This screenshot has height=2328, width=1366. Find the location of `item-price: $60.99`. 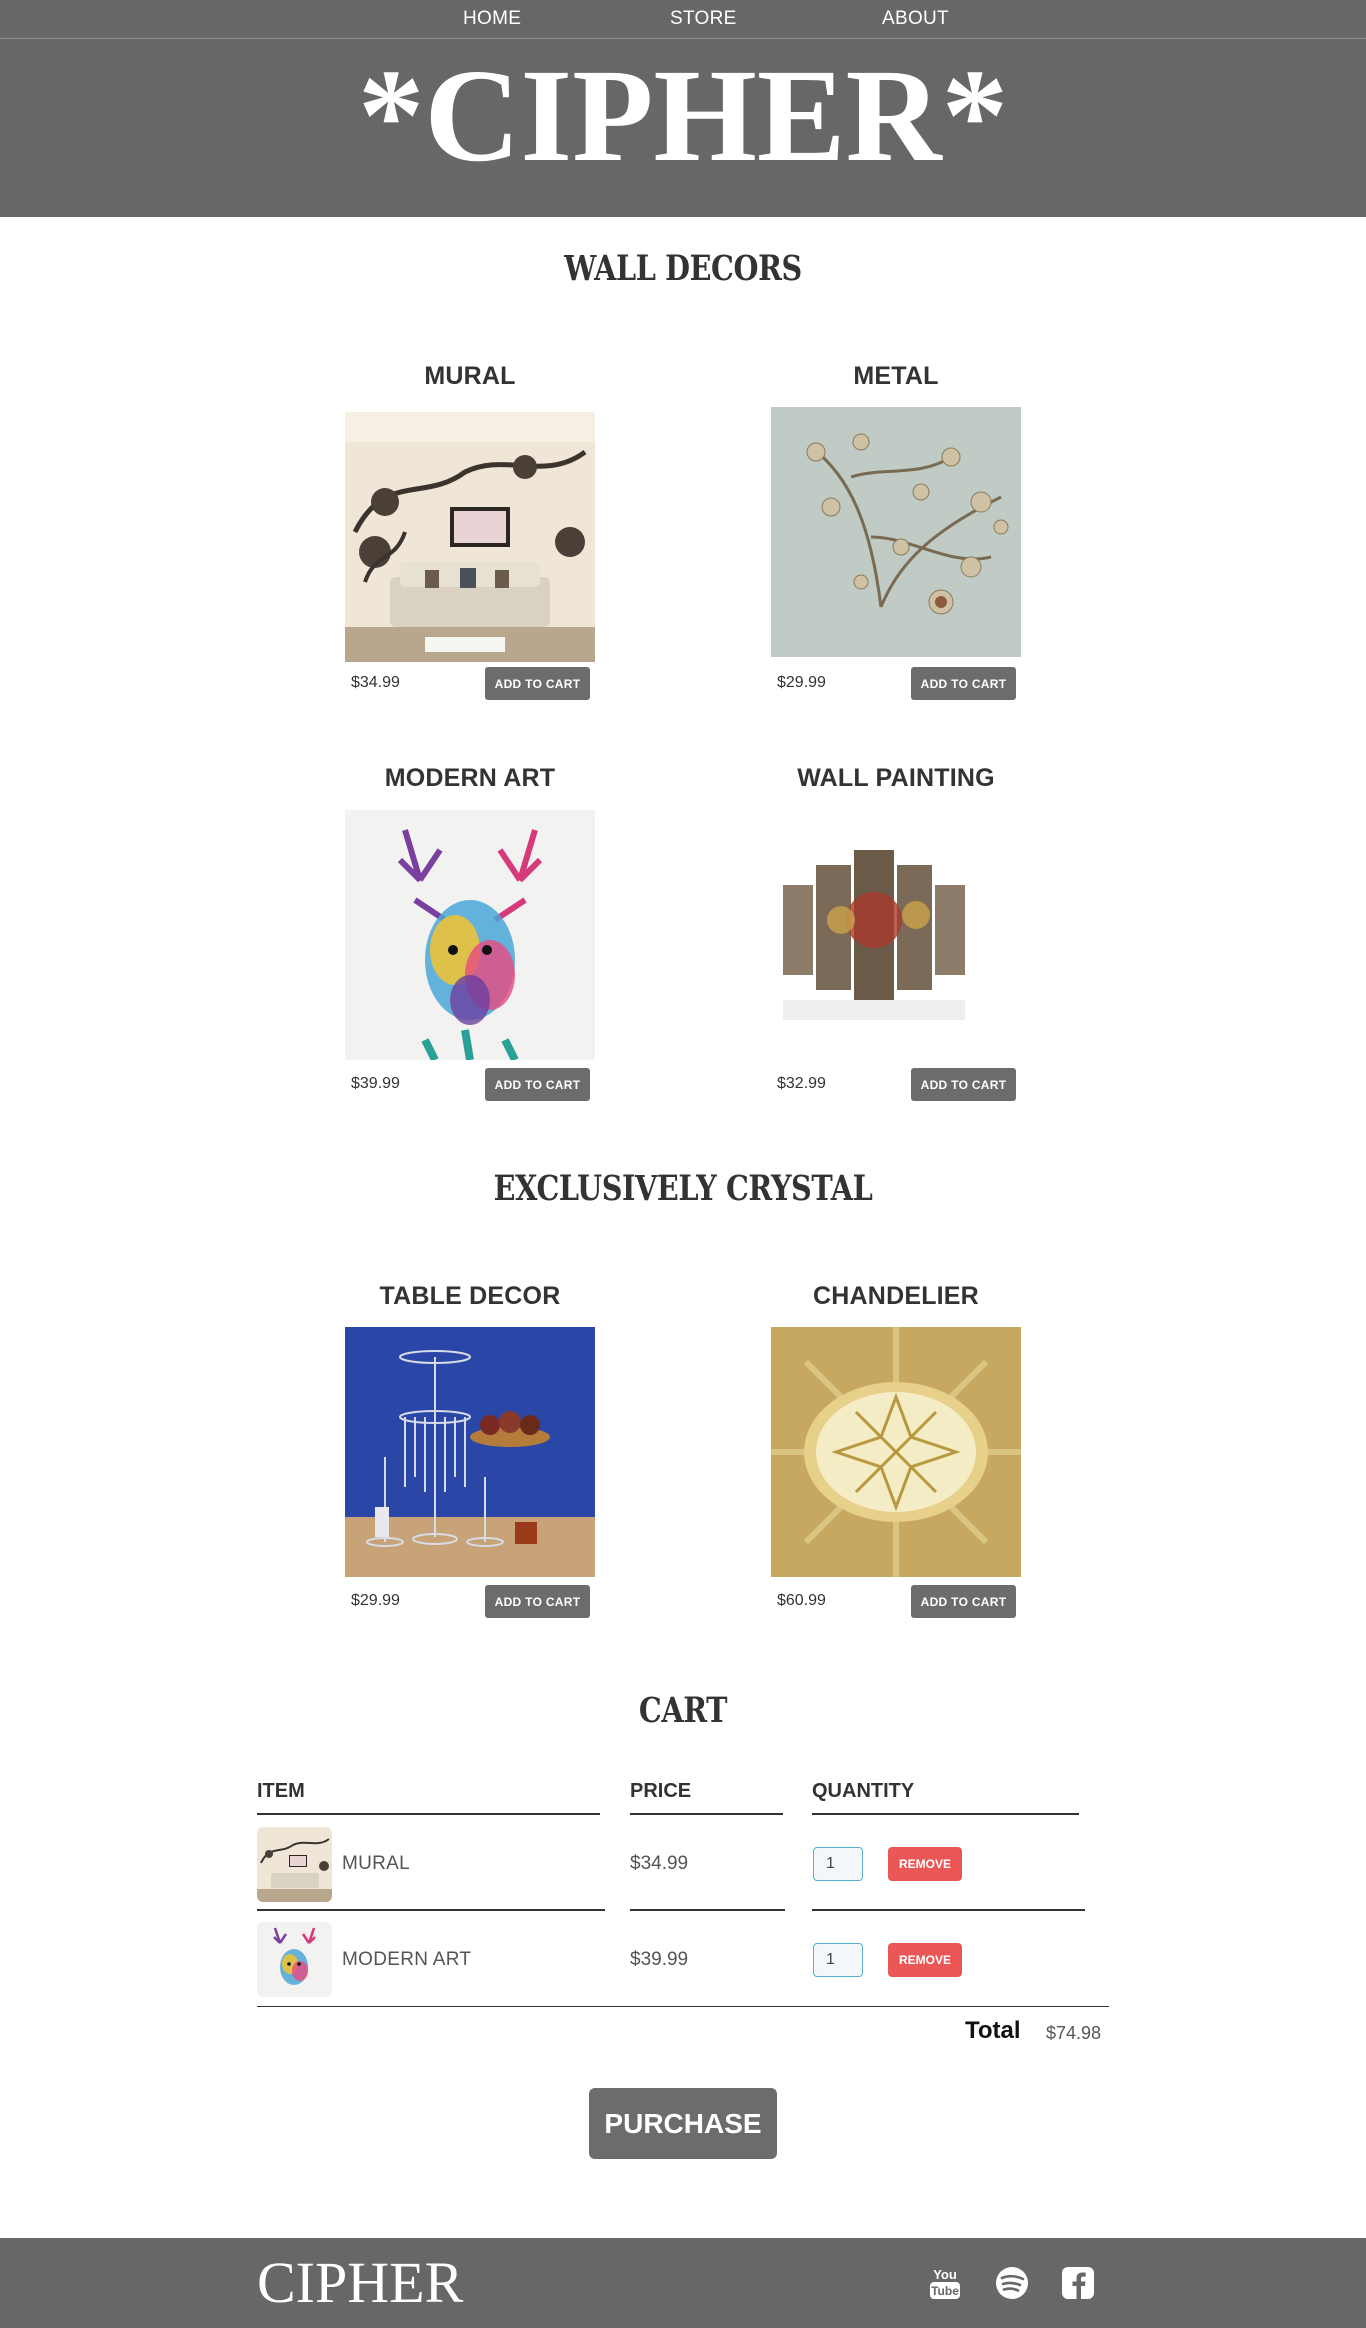

item-price: $60.99 is located at coordinates (801, 1600).